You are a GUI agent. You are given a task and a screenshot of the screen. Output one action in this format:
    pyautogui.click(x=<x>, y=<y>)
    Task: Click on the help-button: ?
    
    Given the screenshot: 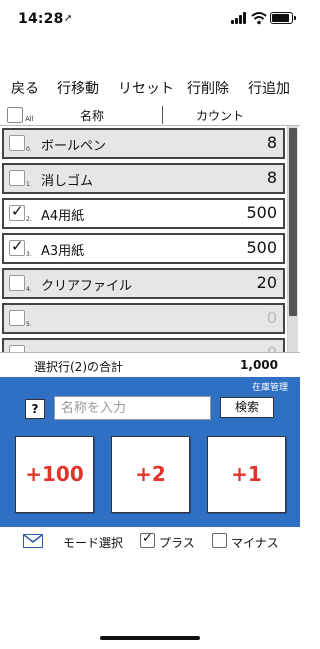 What is the action you would take?
    pyautogui.click(x=35, y=409)
    